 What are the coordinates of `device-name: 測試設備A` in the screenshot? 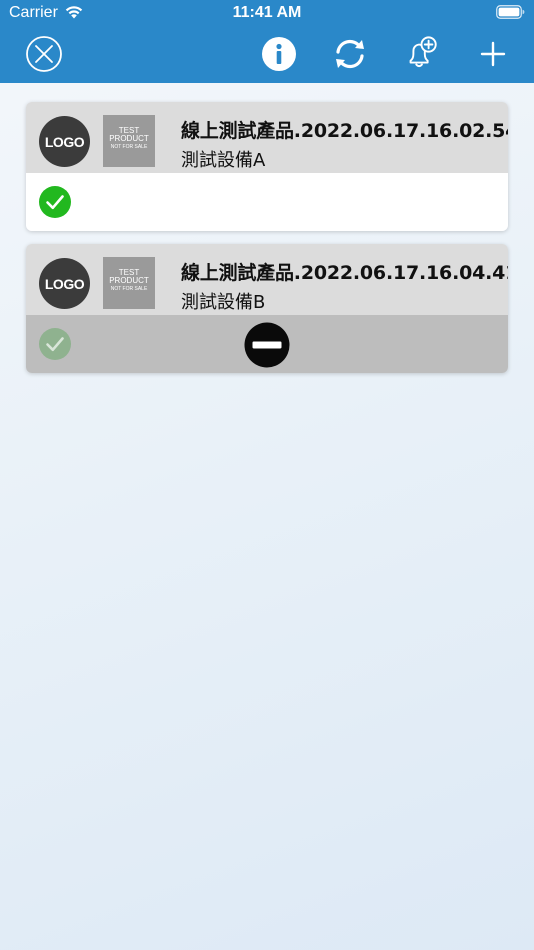 It's located at (223, 160).